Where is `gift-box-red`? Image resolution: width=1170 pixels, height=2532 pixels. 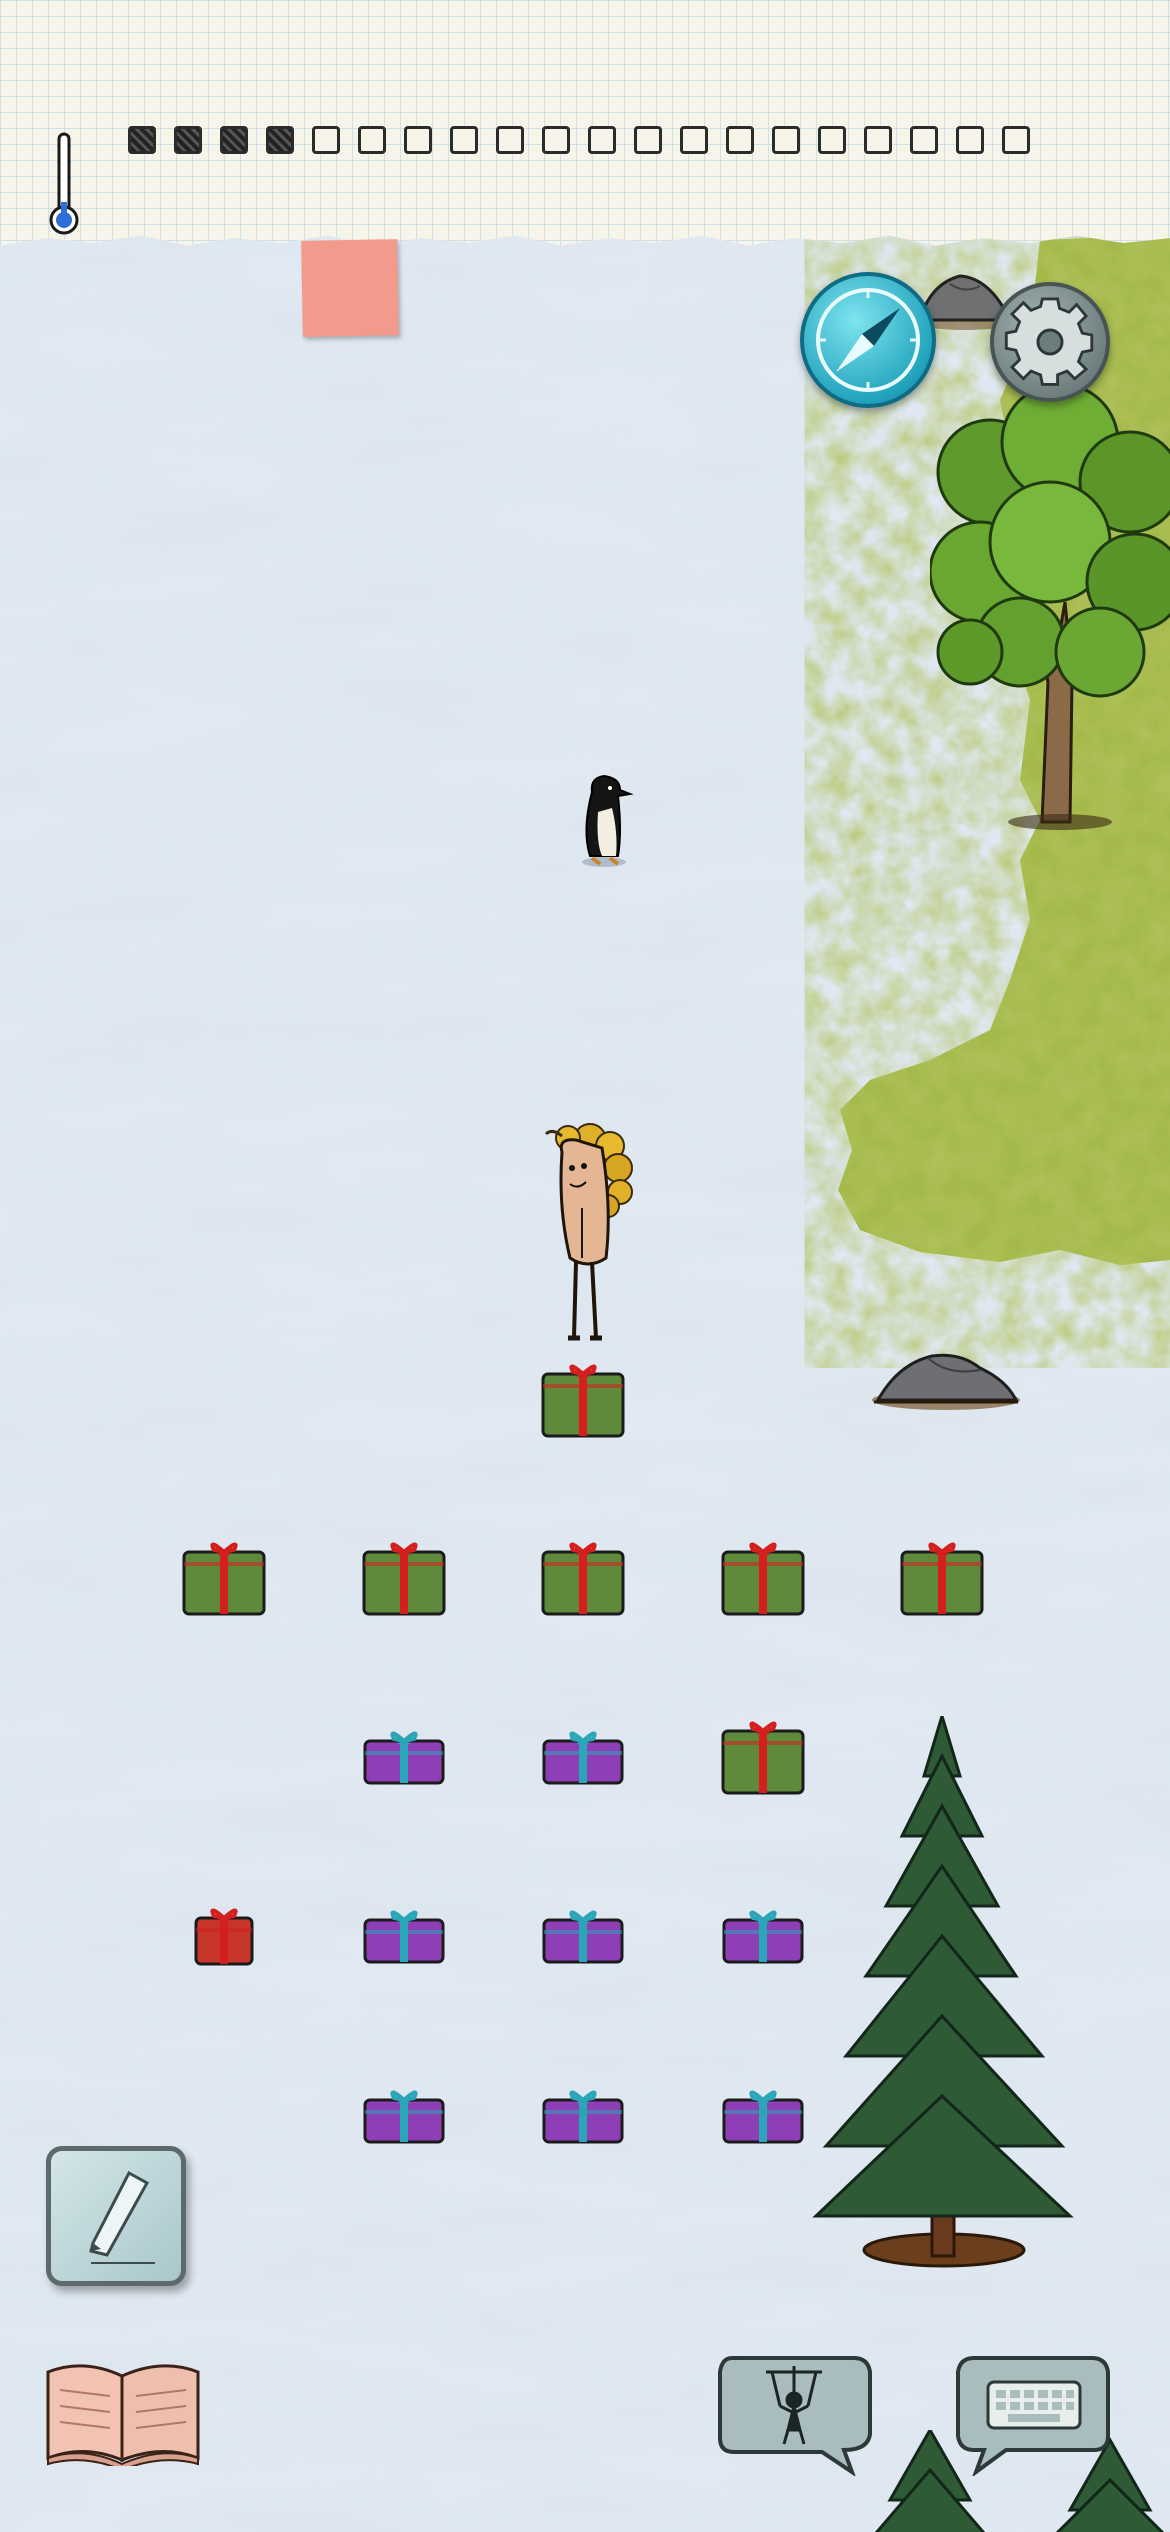 gift-box-red is located at coordinates (224, 1936).